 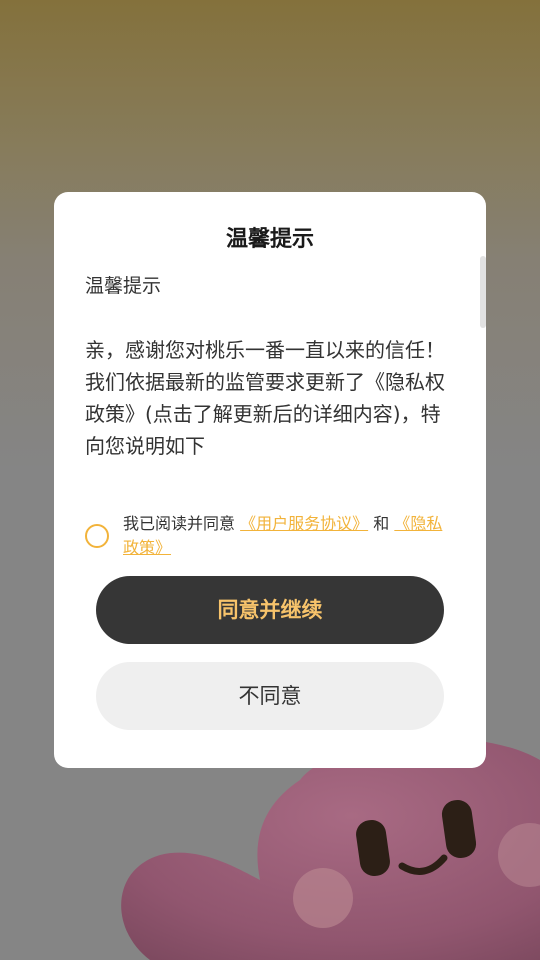 I want to click on user-agreement-link: 《用户服务协议》, so click(x=304, y=523).